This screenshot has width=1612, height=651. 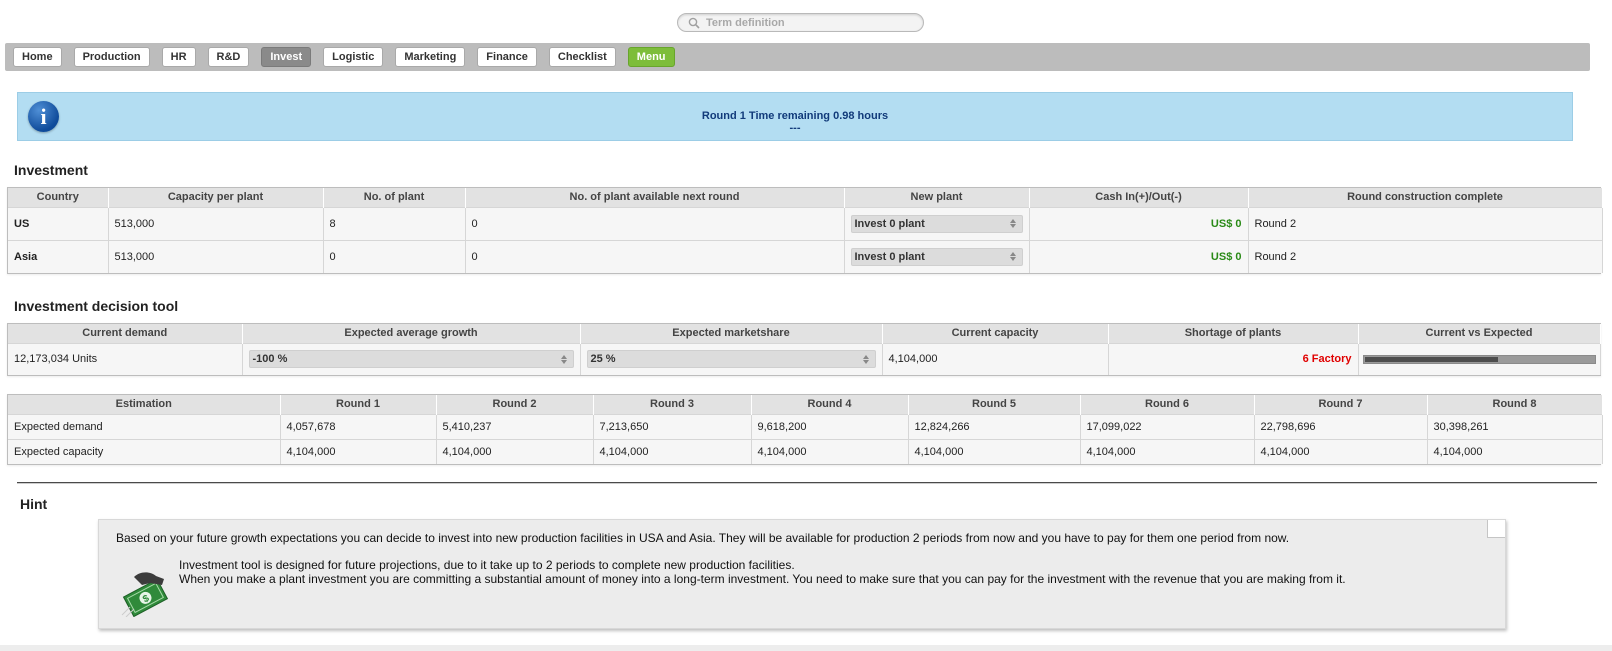 I want to click on available-cell: 0, so click(x=655, y=256).